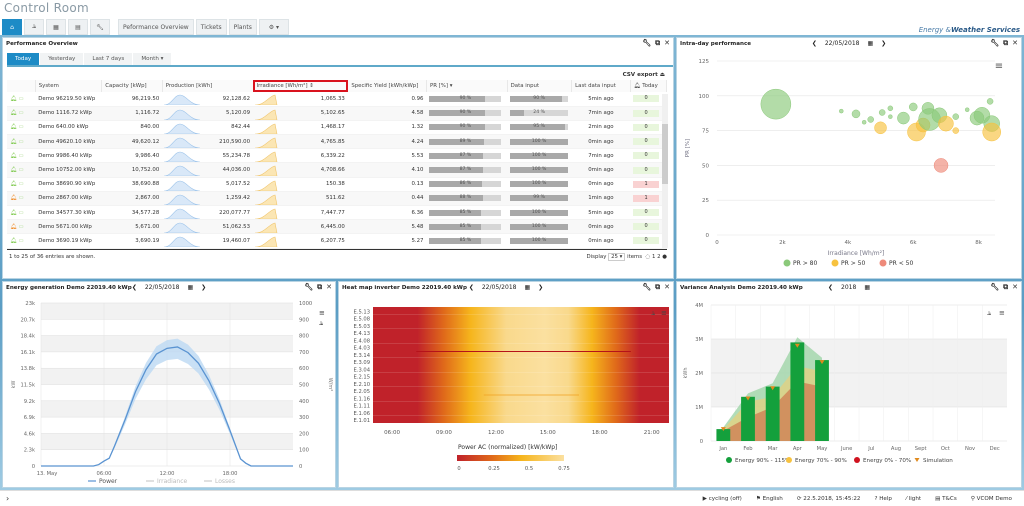 The height and width of the screenshot is (506, 1024). Describe the element at coordinates (68, 113) in the screenshot. I see `system-name: Demo 1116.72 kWp` at that location.